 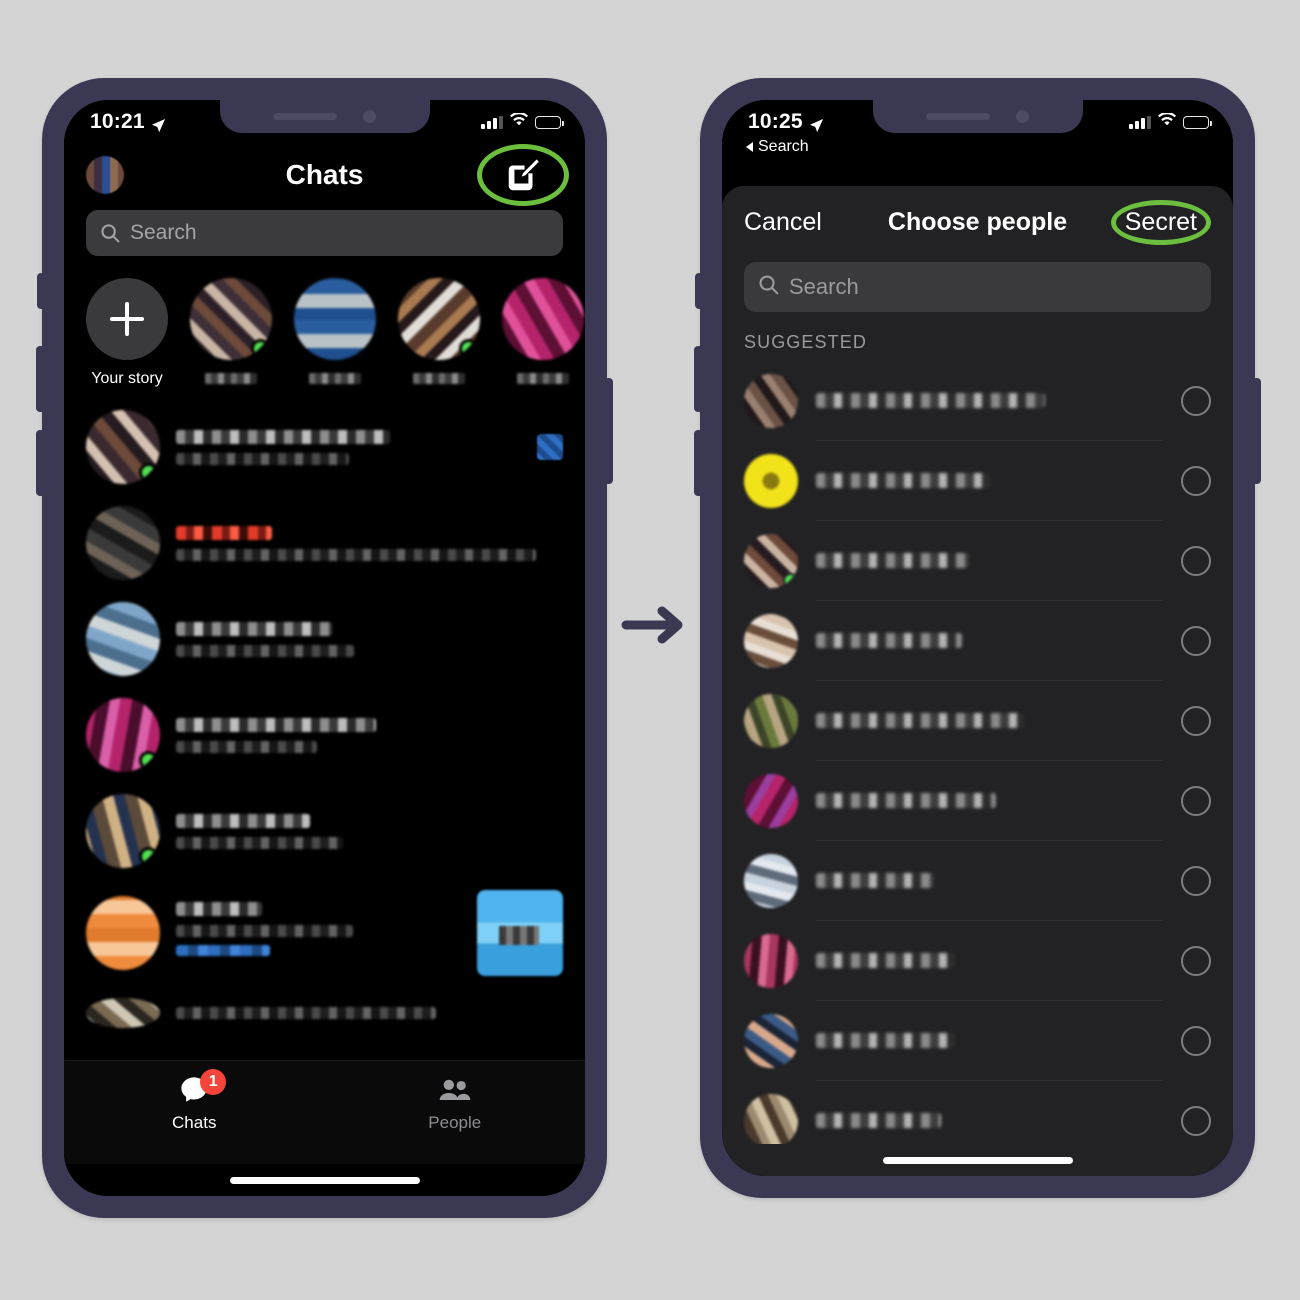 What do you see at coordinates (128, 122) in the screenshot?
I see `status-time-group: 10:21` at bounding box center [128, 122].